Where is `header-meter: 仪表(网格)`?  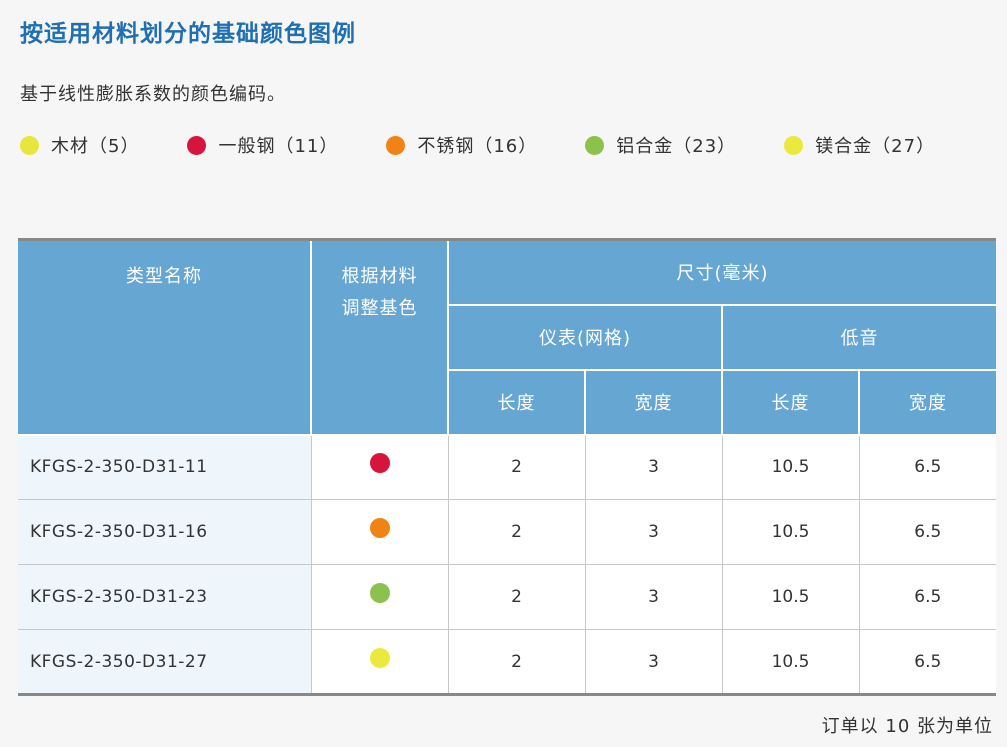
header-meter: 仪表(网格) is located at coordinates (585, 337).